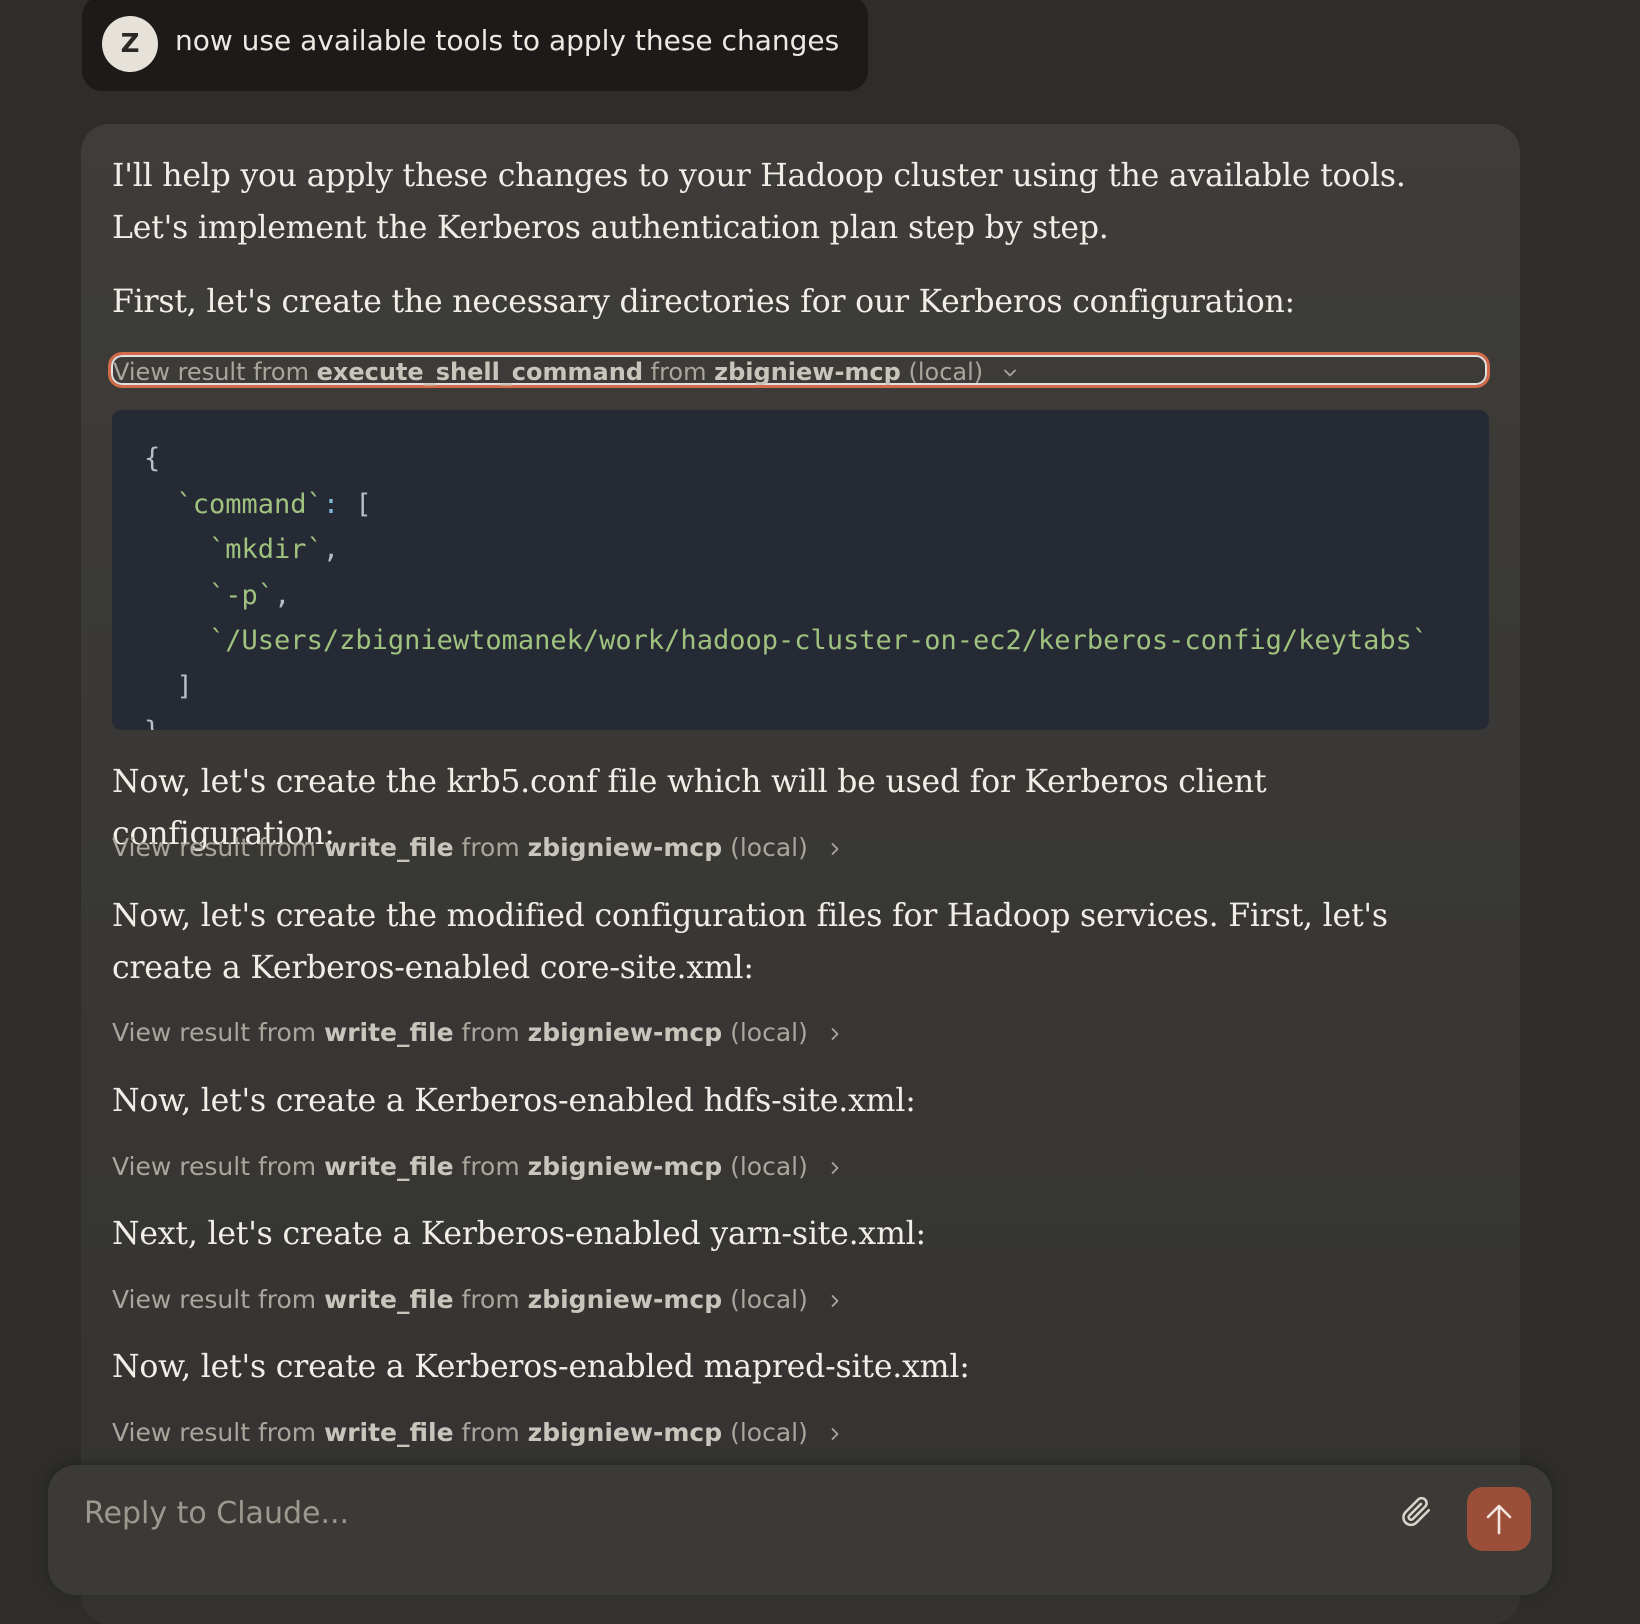 Image resolution: width=1640 pixels, height=1624 pixels. I want to click on code-arg: `mkdir`, so click(266, 549).